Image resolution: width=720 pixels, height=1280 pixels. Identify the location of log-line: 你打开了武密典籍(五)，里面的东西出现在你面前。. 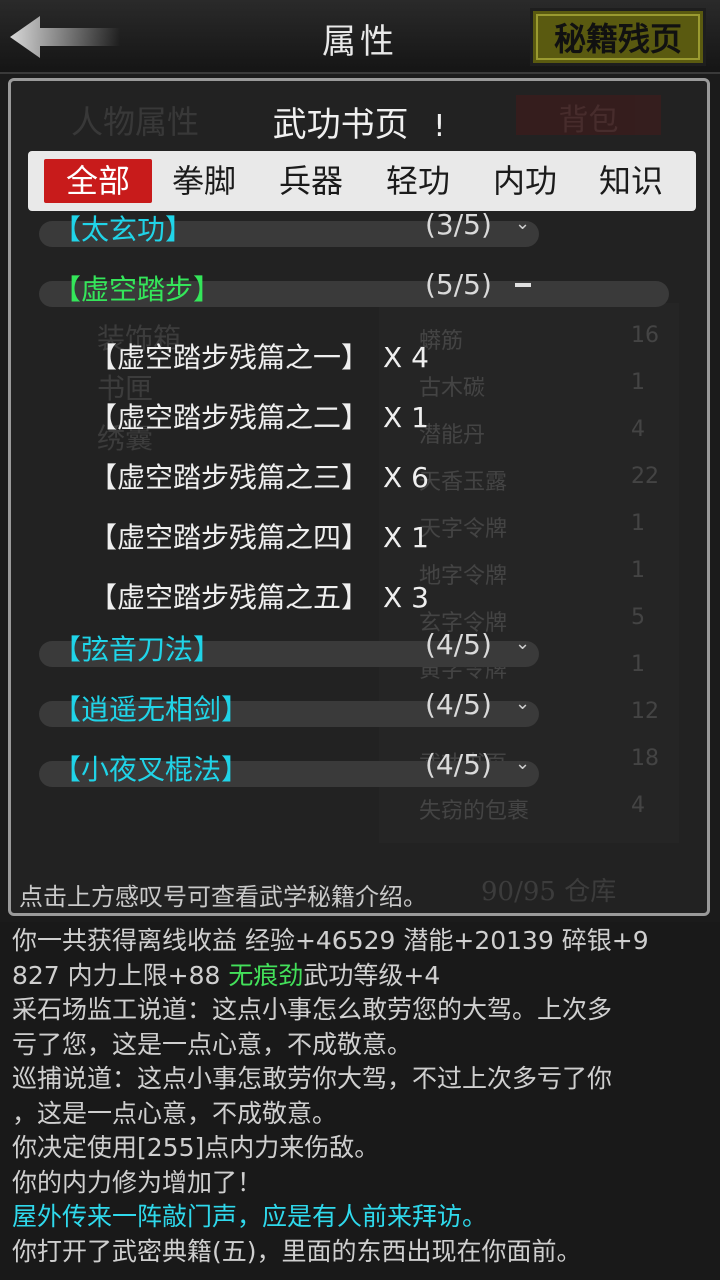
(297, 1251).